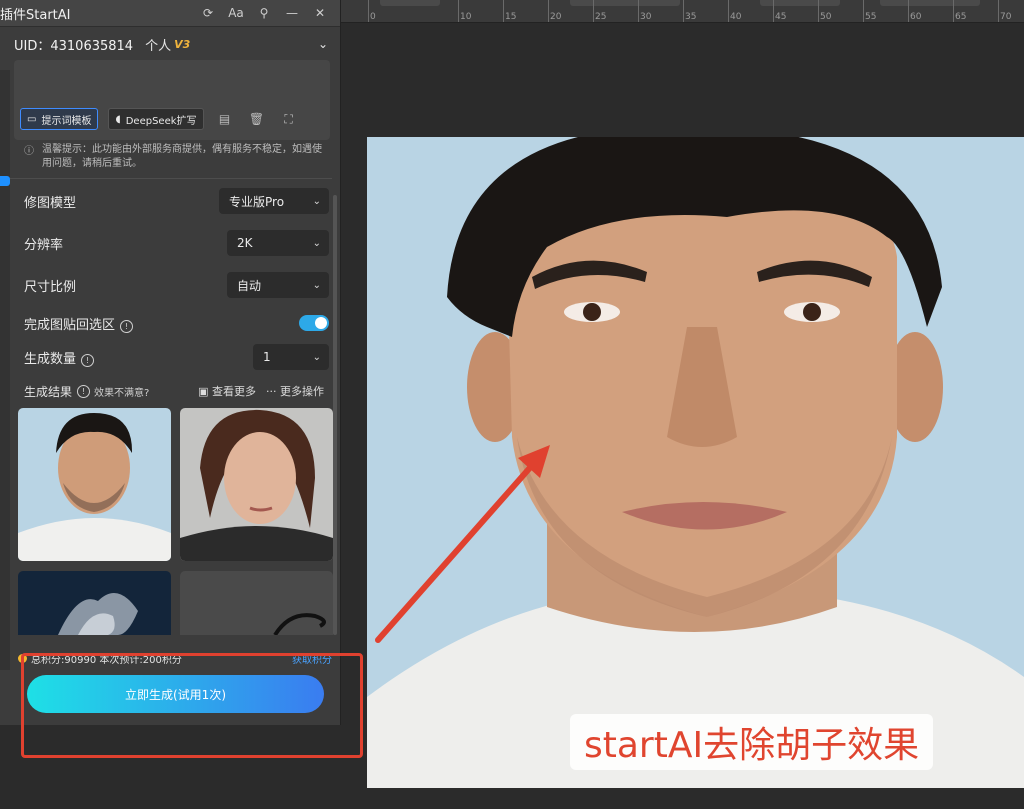 This screenshot has height=809, width=1024. I want to click on whale-icon: ◖, so click(118, 119).